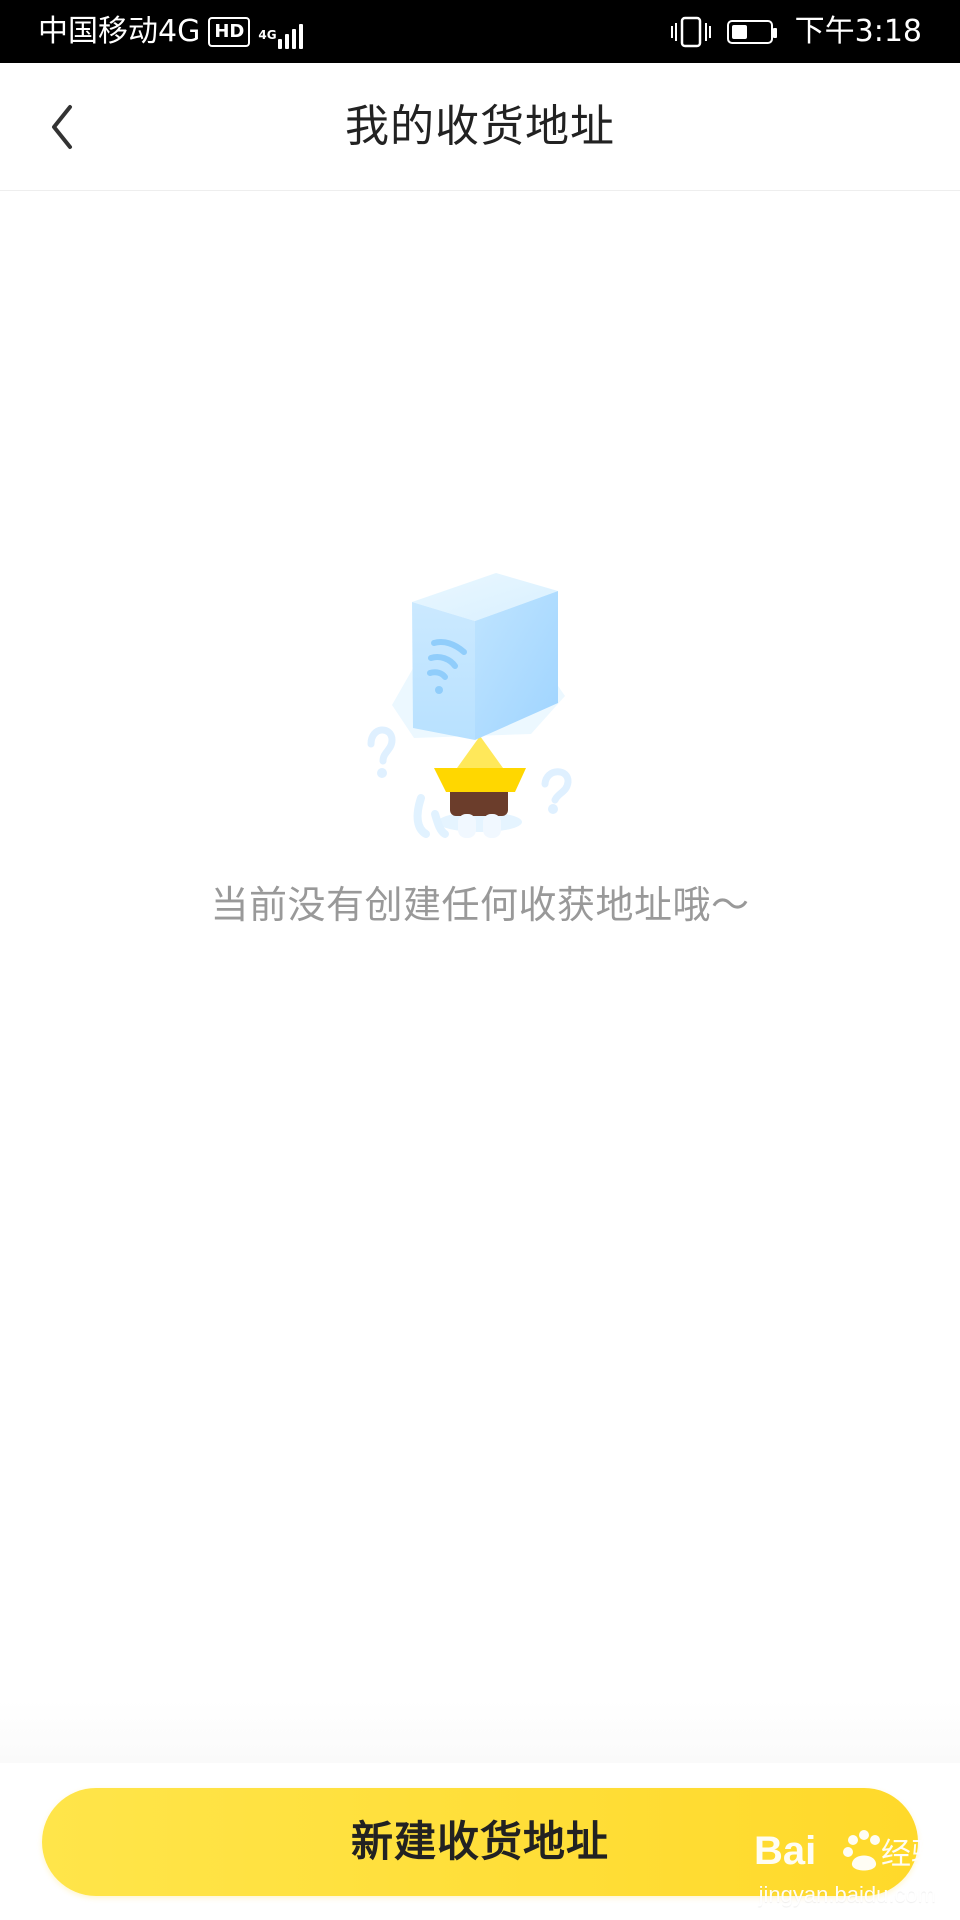  What do you see at coordinates (229, 31) in the screenshot?
I see `hd-badge: HD` at bounding box center [229, 31].